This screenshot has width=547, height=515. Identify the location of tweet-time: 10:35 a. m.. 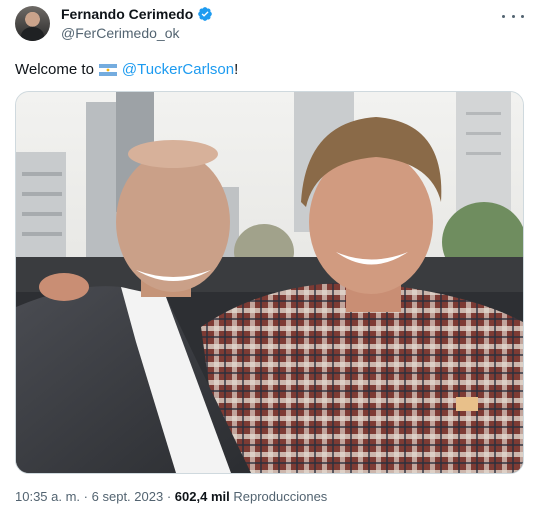
(47, 496).